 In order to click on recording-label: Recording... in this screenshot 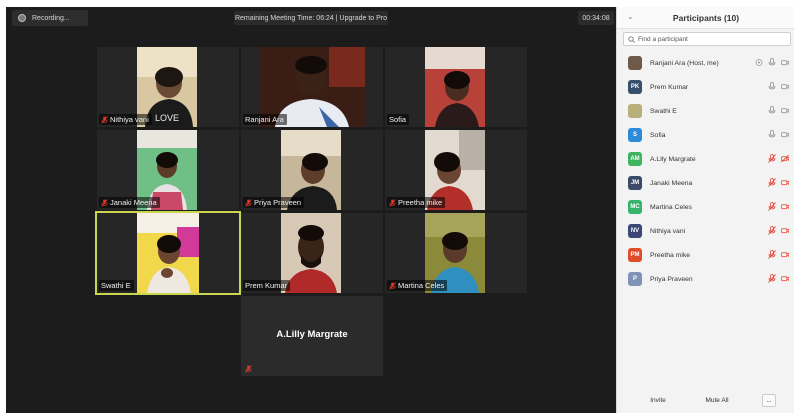, I will do `click(51, 18)`.